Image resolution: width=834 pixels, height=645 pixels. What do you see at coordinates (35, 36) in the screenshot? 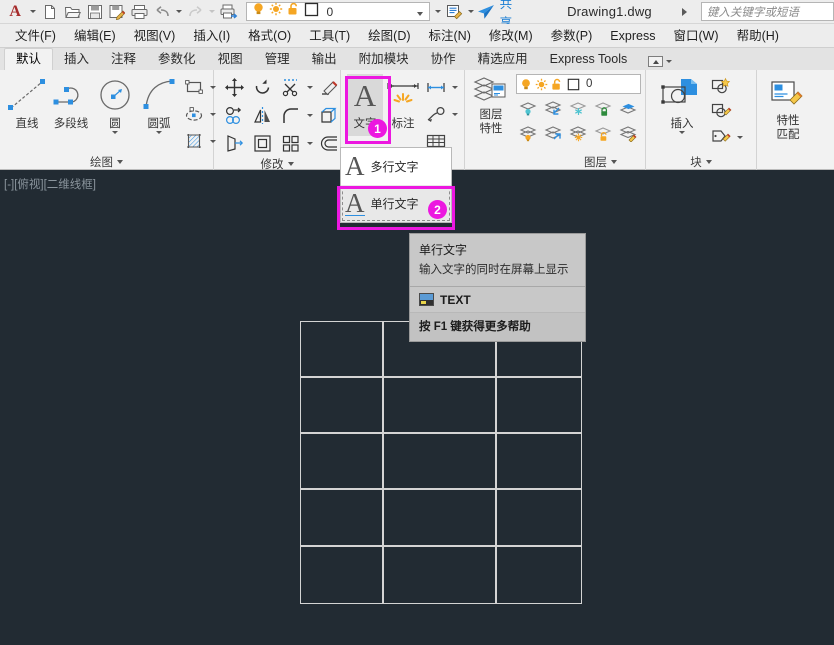
I see `menu-file: 文件(F)` at bounding box center [35, 36].